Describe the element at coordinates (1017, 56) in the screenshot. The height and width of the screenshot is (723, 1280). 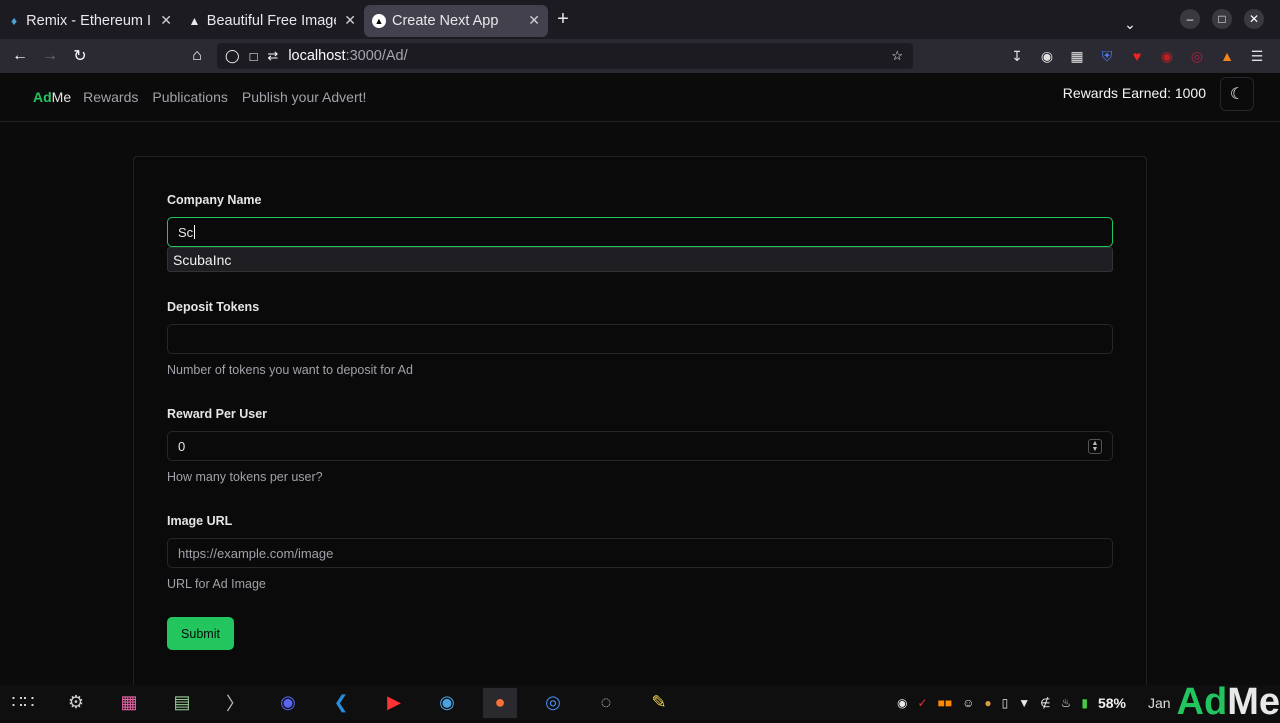
I see `downloads-icon: ↧` at that location.